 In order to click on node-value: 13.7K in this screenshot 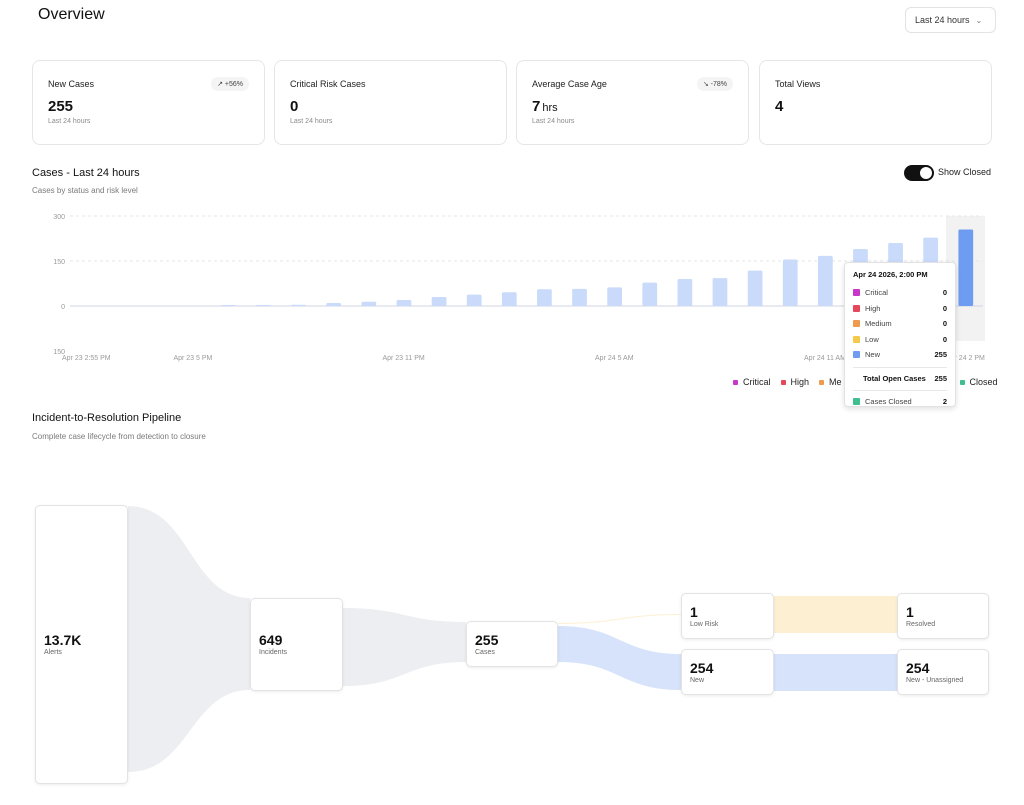, I will do `click(63, 640)`.